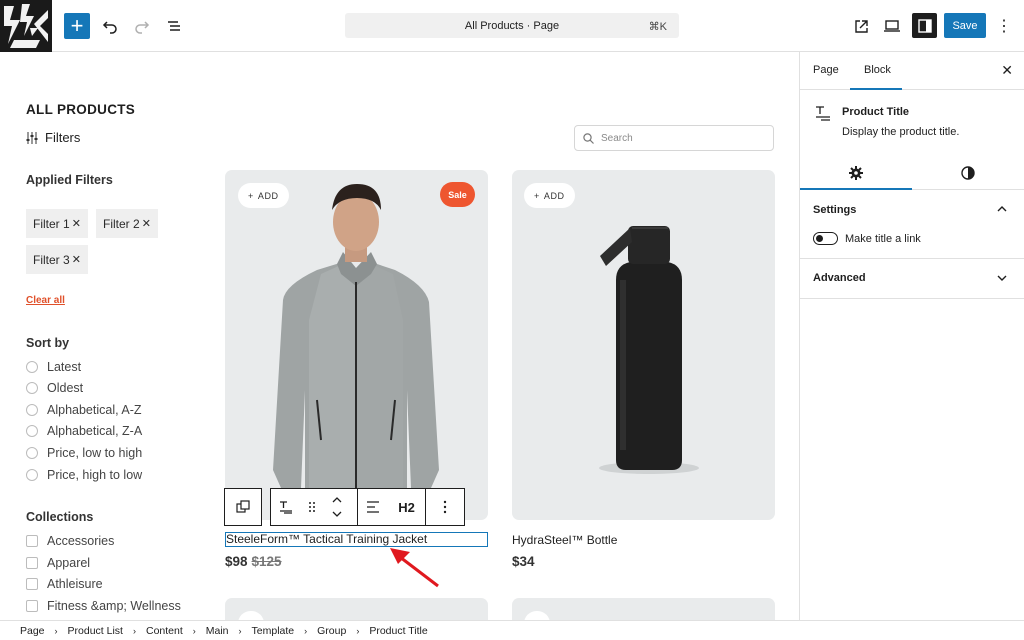 Image resolution: width=1024 pixels, height=640 pixels. Describe the element at coordinates (142, 26) in the screenshot. I see `redo-button` at that location.